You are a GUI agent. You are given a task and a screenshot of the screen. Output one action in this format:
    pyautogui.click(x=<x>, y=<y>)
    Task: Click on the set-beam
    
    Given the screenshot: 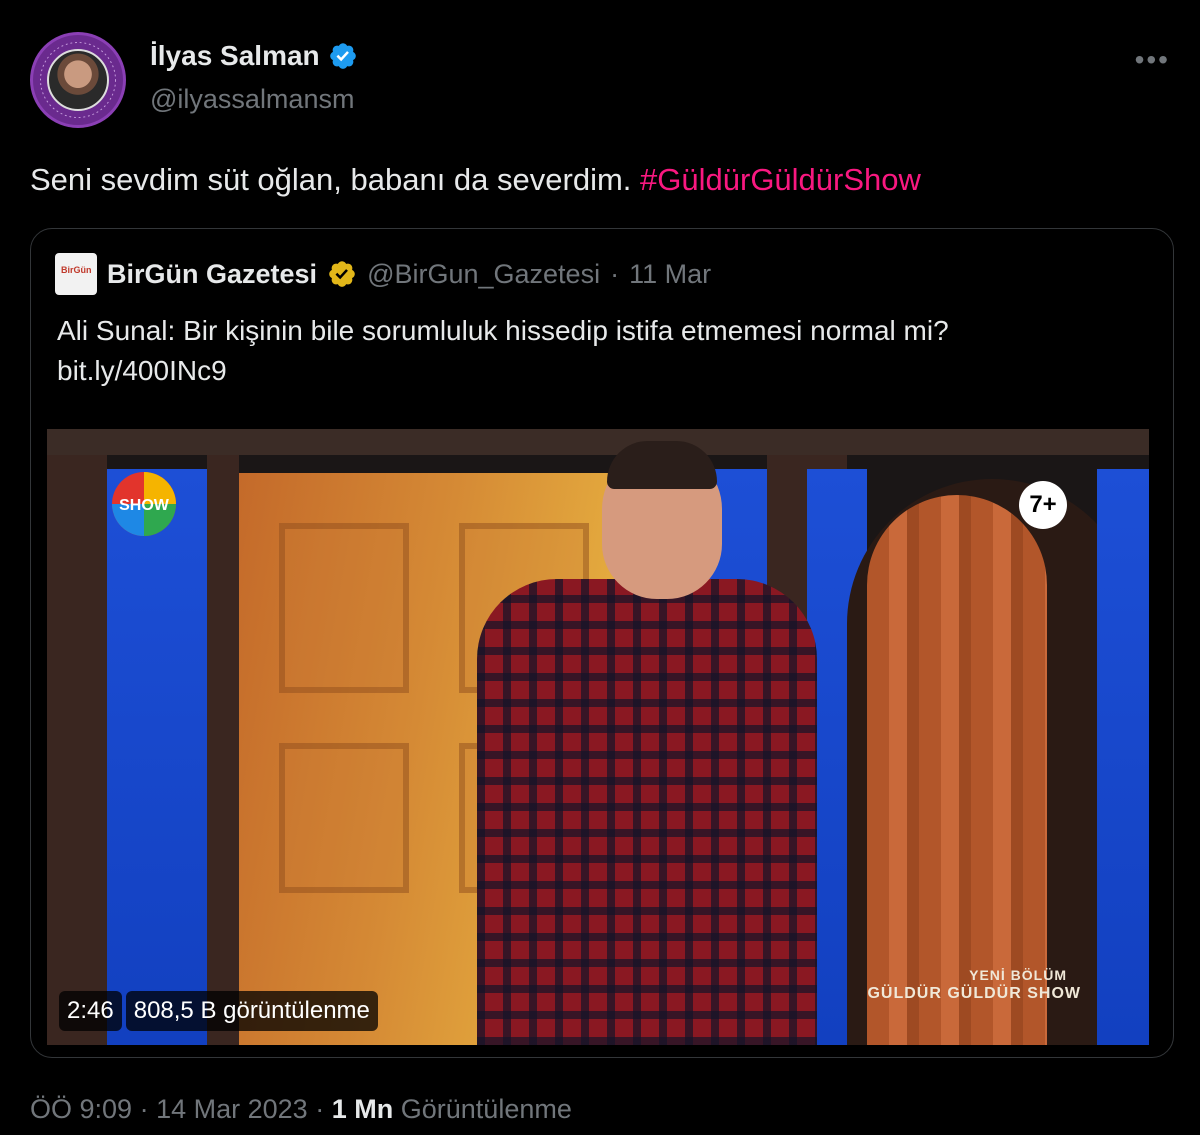 What is the action you would take?
    pyautogui.click(x=598, y=442)
    